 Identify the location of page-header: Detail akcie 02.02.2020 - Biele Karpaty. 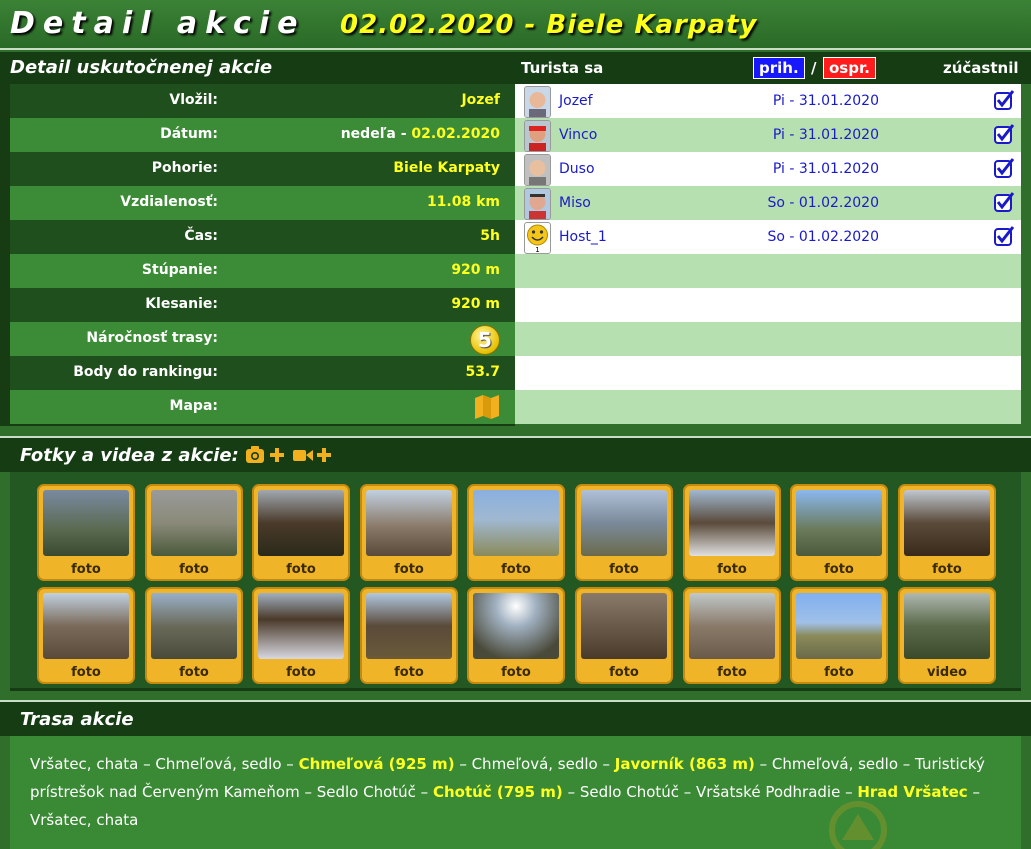
(515, 25).